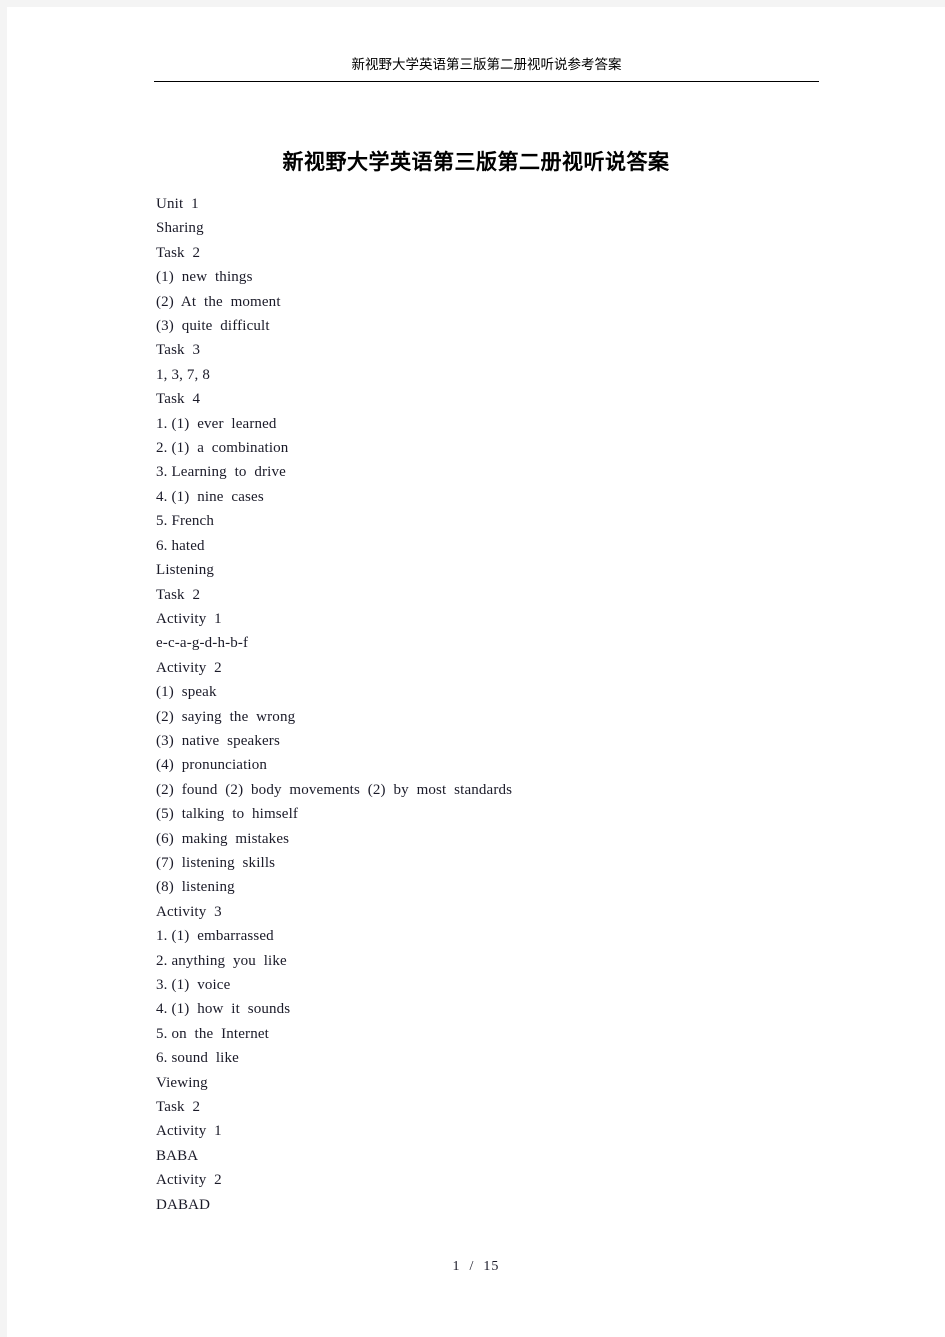 The image size is (945, 1337). I want to click on page-footer: 1 / 15, so click(476, 1267).